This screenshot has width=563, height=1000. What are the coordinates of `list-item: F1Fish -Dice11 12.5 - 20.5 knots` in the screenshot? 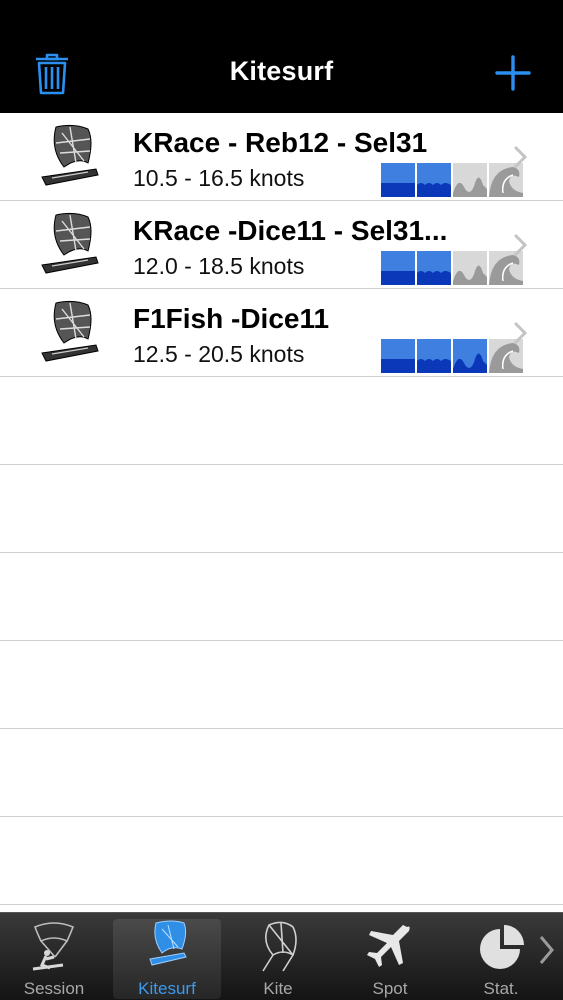 It's located at (281, 333).